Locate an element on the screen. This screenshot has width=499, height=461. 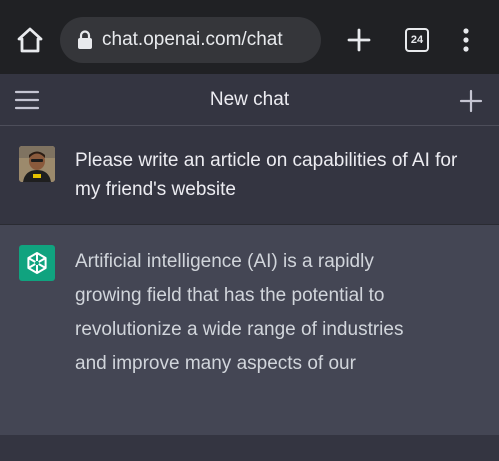
lock-icon is located at coordinates (85, 39).